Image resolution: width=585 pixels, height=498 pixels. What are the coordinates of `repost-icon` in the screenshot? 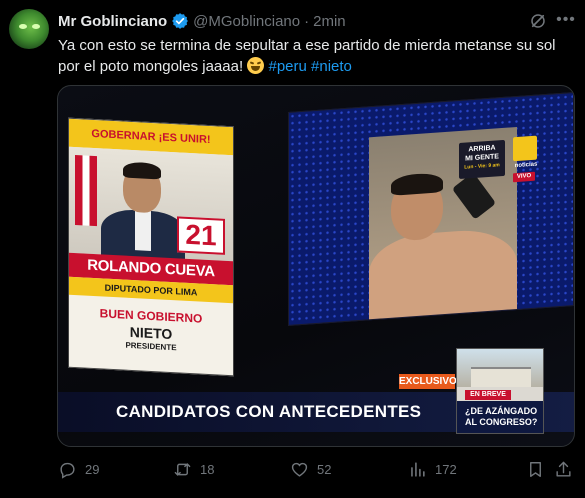 It's located at (182, 469).